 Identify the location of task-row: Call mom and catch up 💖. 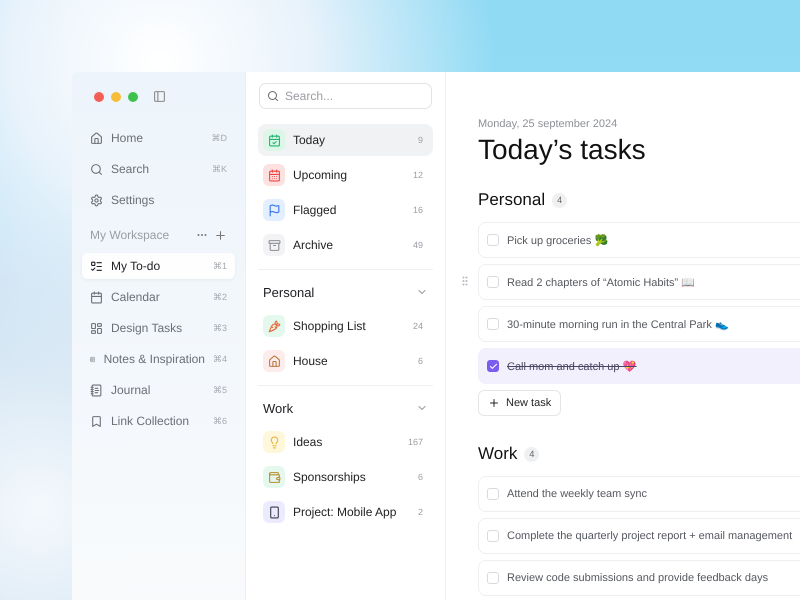
(639, 366).